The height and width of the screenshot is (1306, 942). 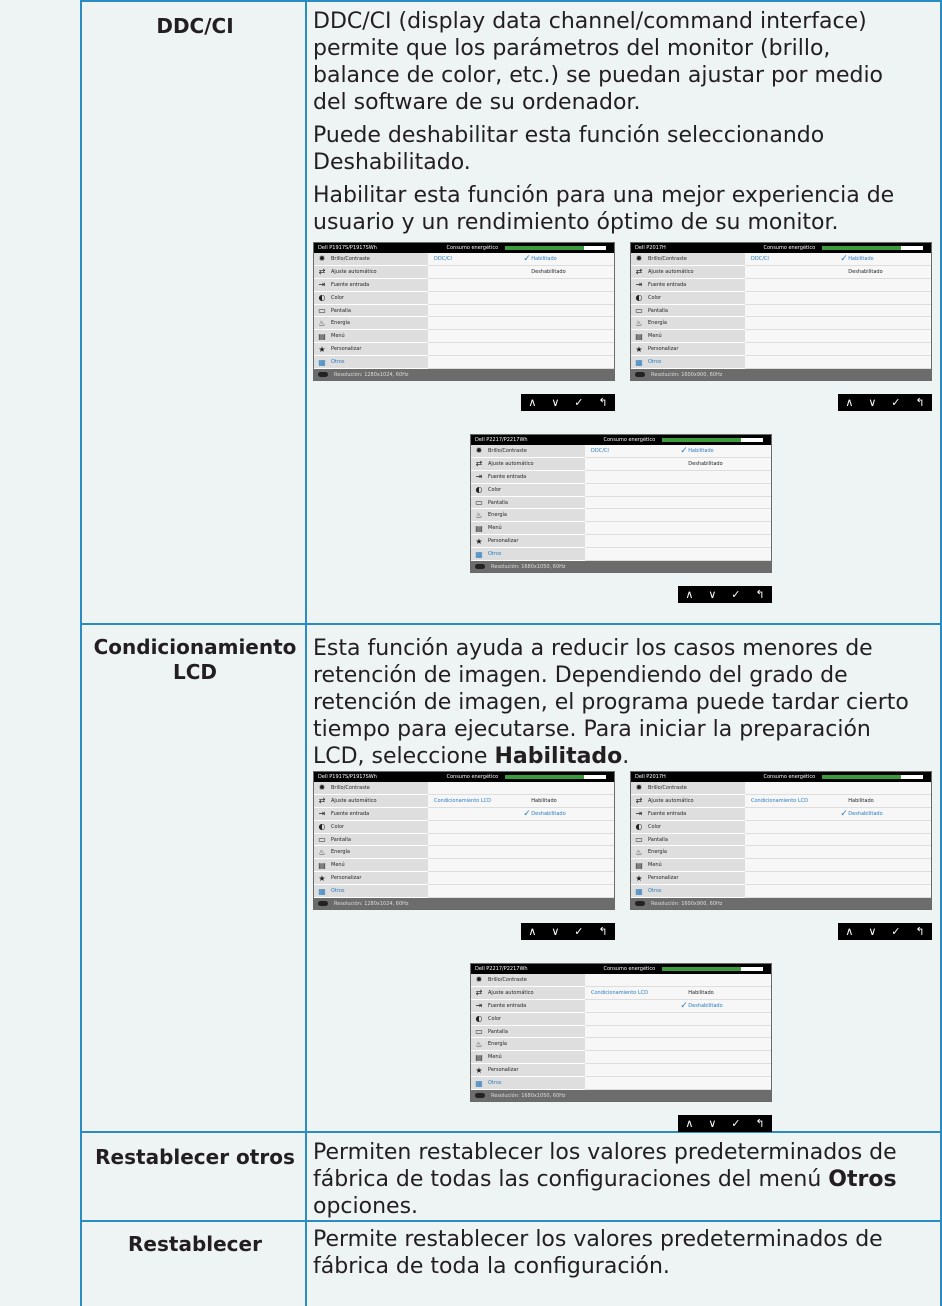 I want to click on menu-icon: ▤, so click(x=479, y=528).